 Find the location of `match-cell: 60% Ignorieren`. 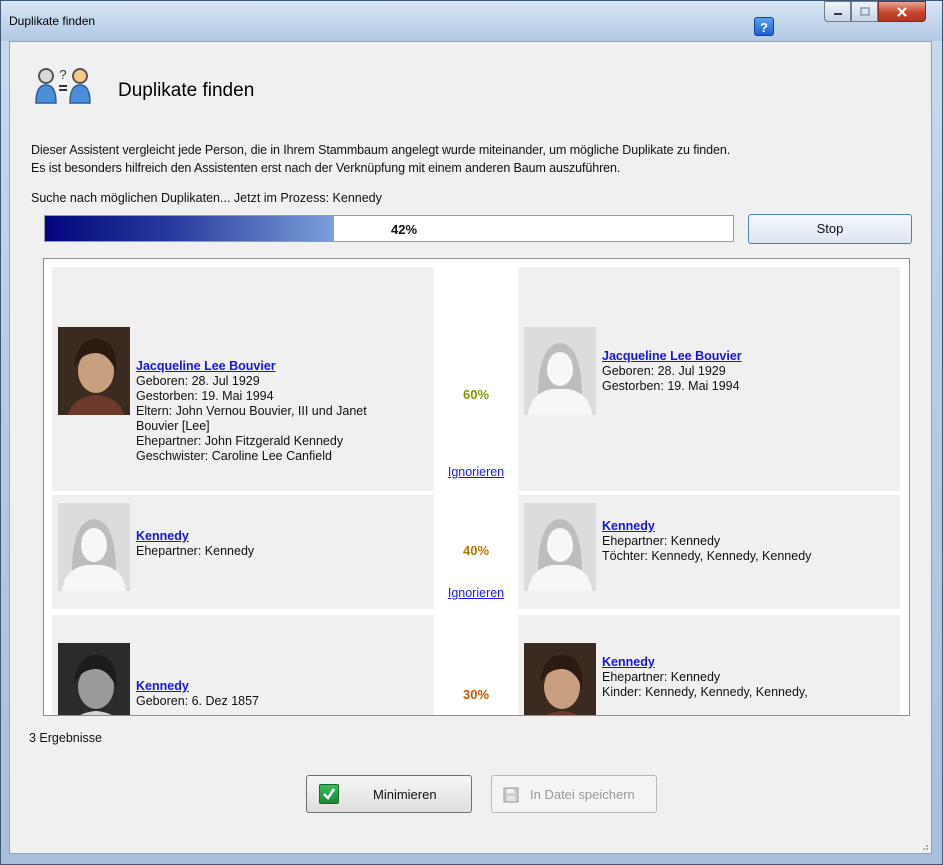

match-cell: 60% Ignorieren is located at coordinates (476, 379).